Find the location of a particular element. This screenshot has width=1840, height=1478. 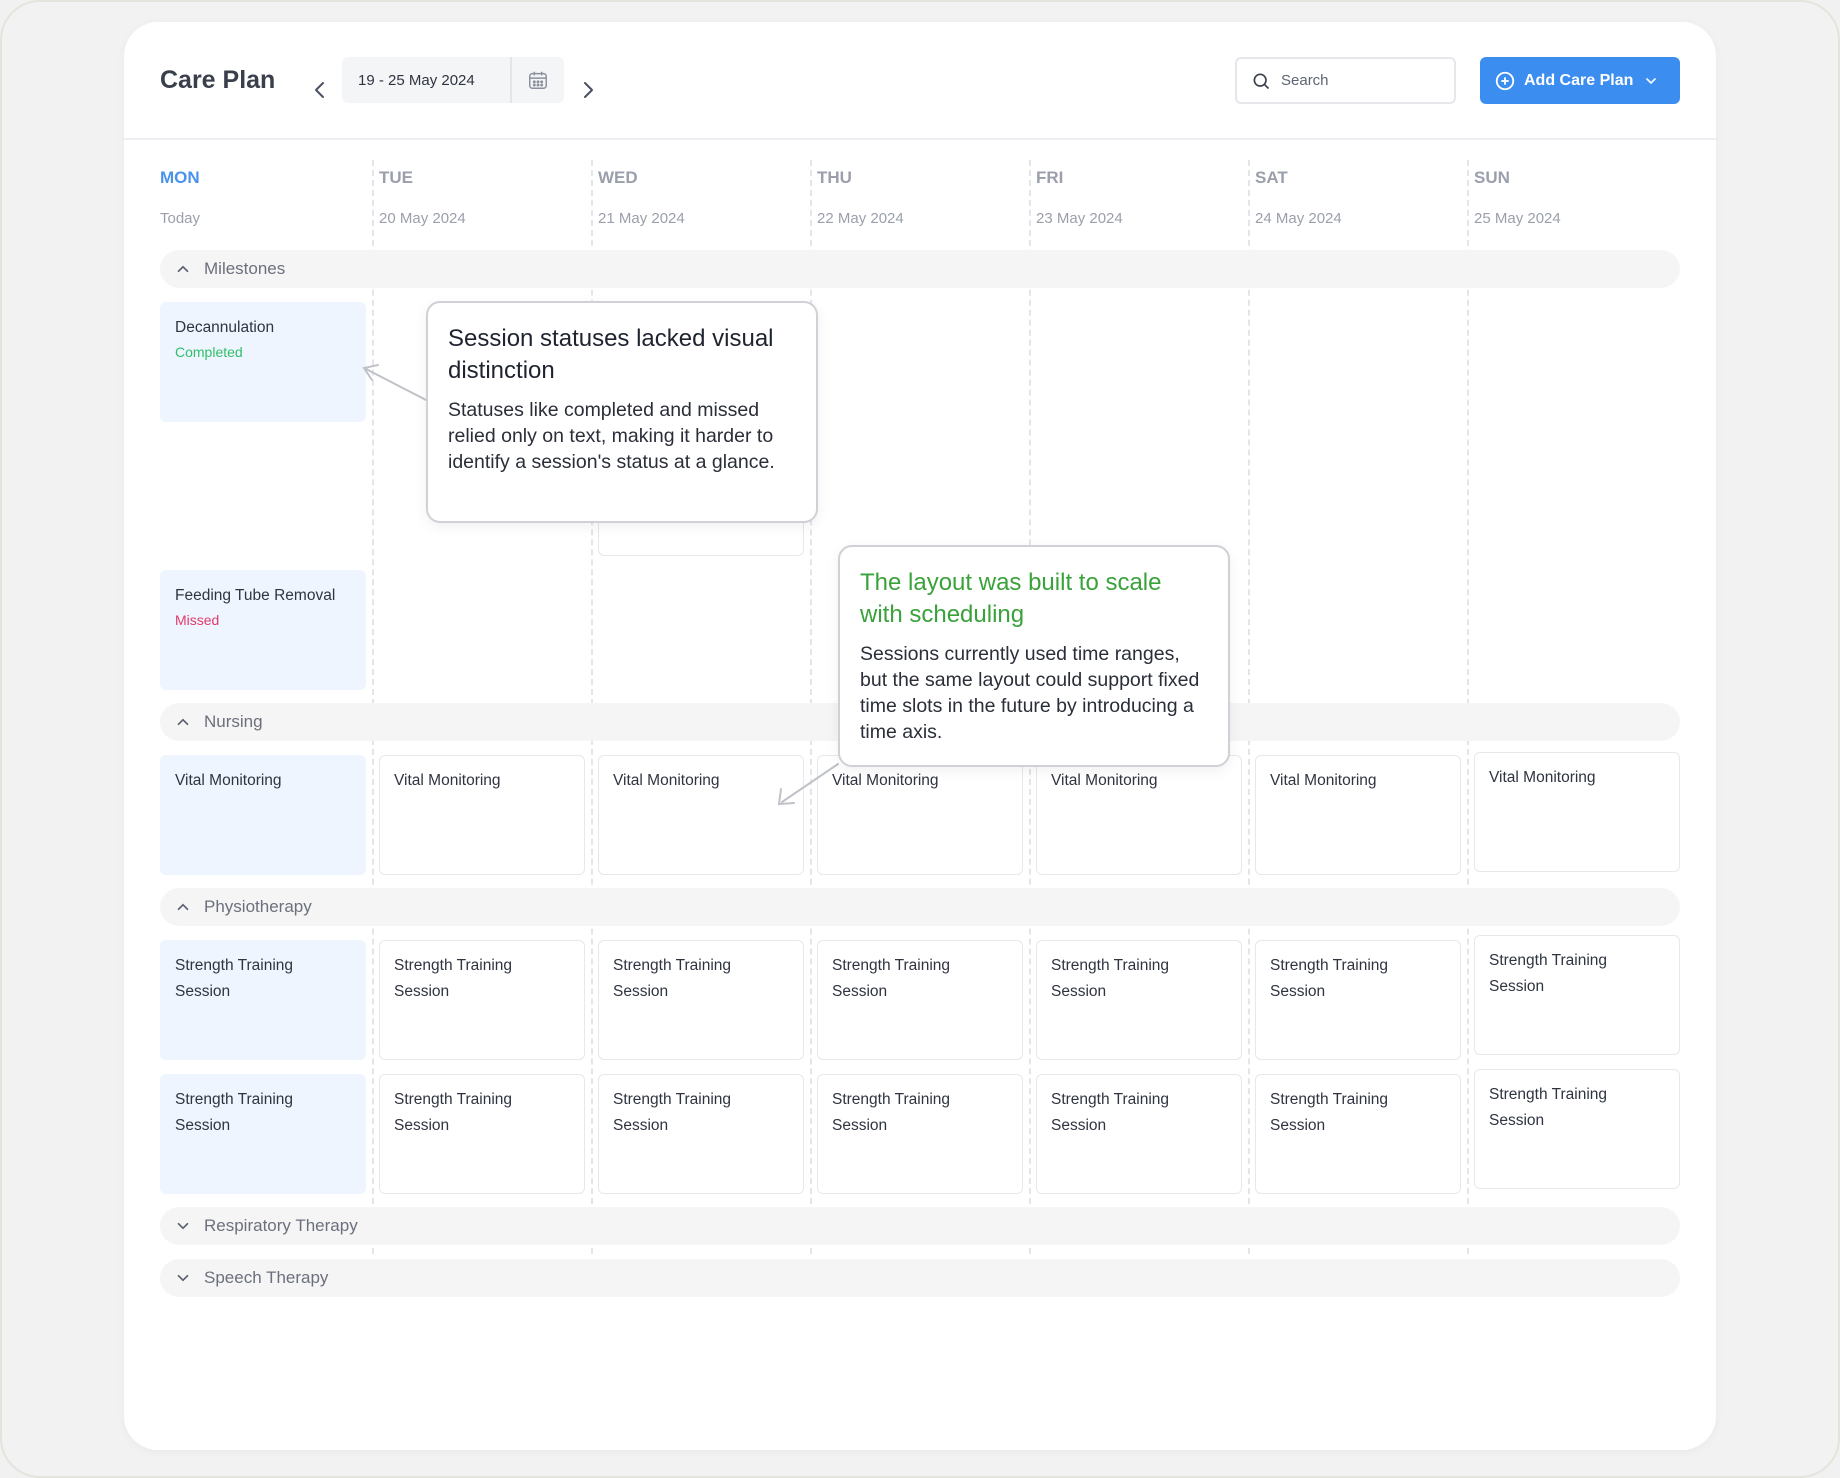

day-date-fri: 23 May 2024 is located at coordinates (1079, 218).